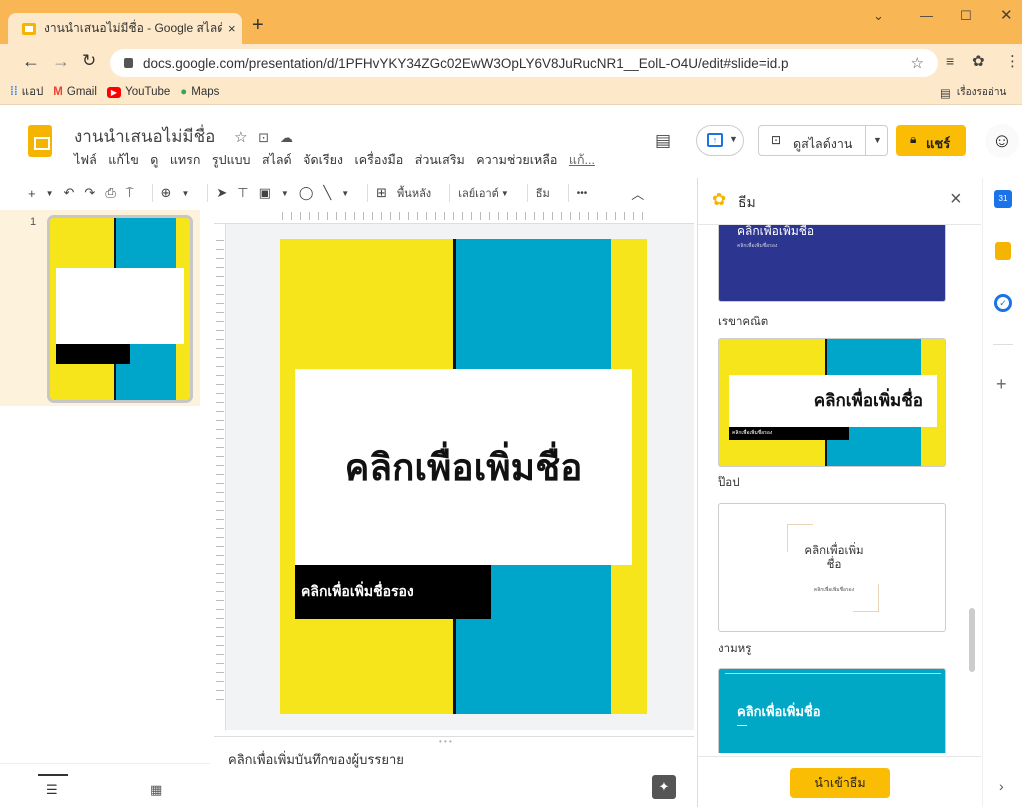 The height and width of the screenshot is (807, 1022). I want to click on comment-add-icon: ⊞, so click(381, 193).